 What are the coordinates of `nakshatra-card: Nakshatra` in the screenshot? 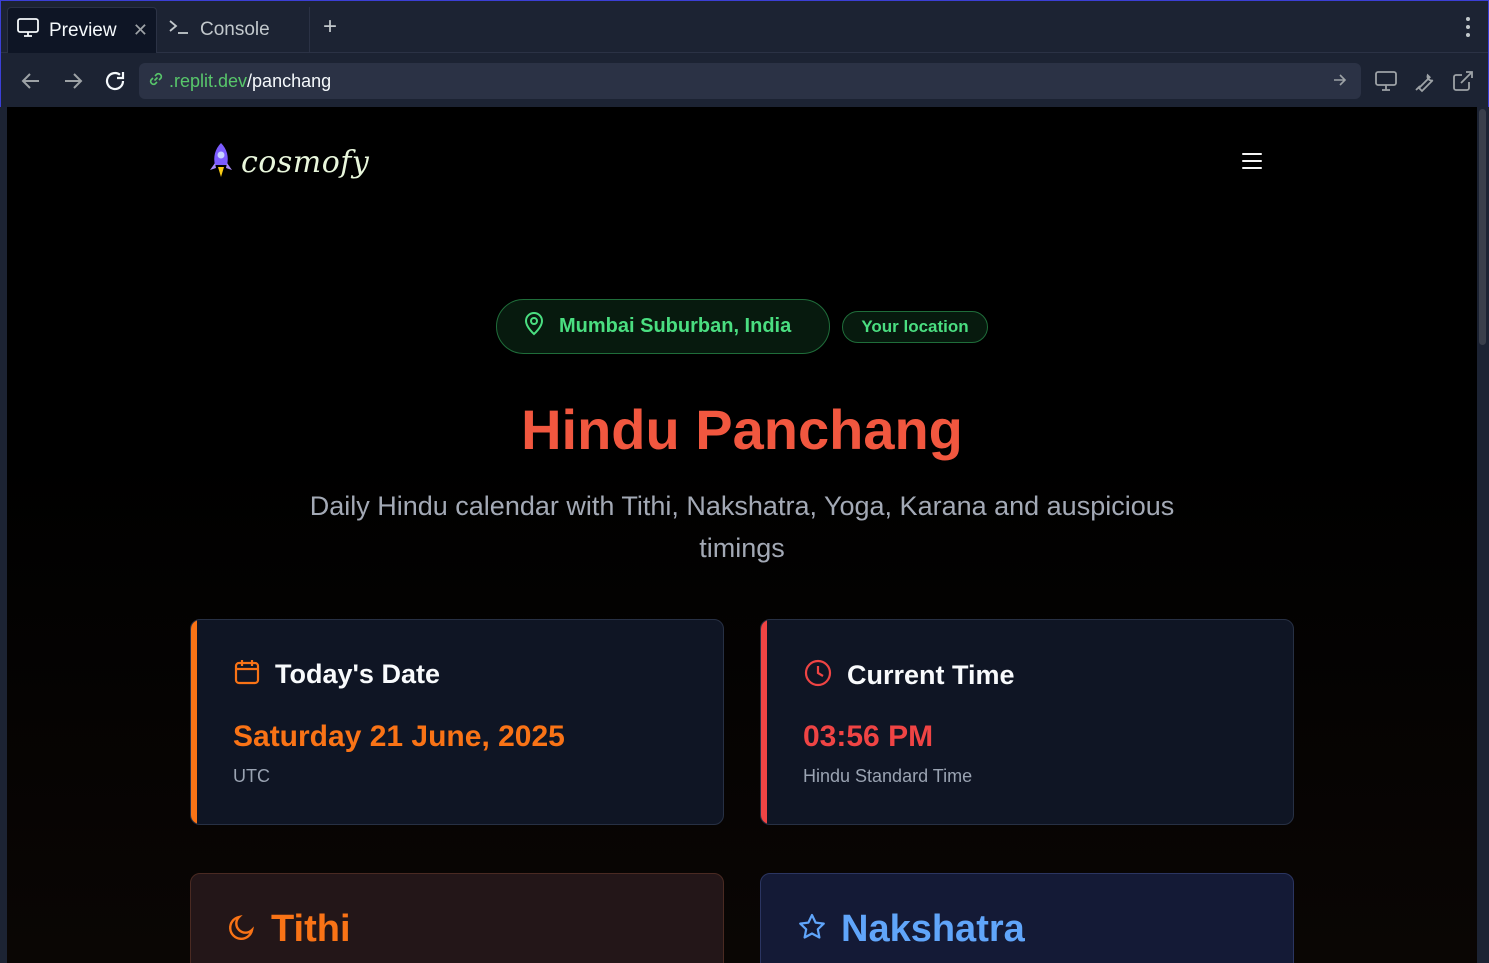 It's located at (1027, 918).